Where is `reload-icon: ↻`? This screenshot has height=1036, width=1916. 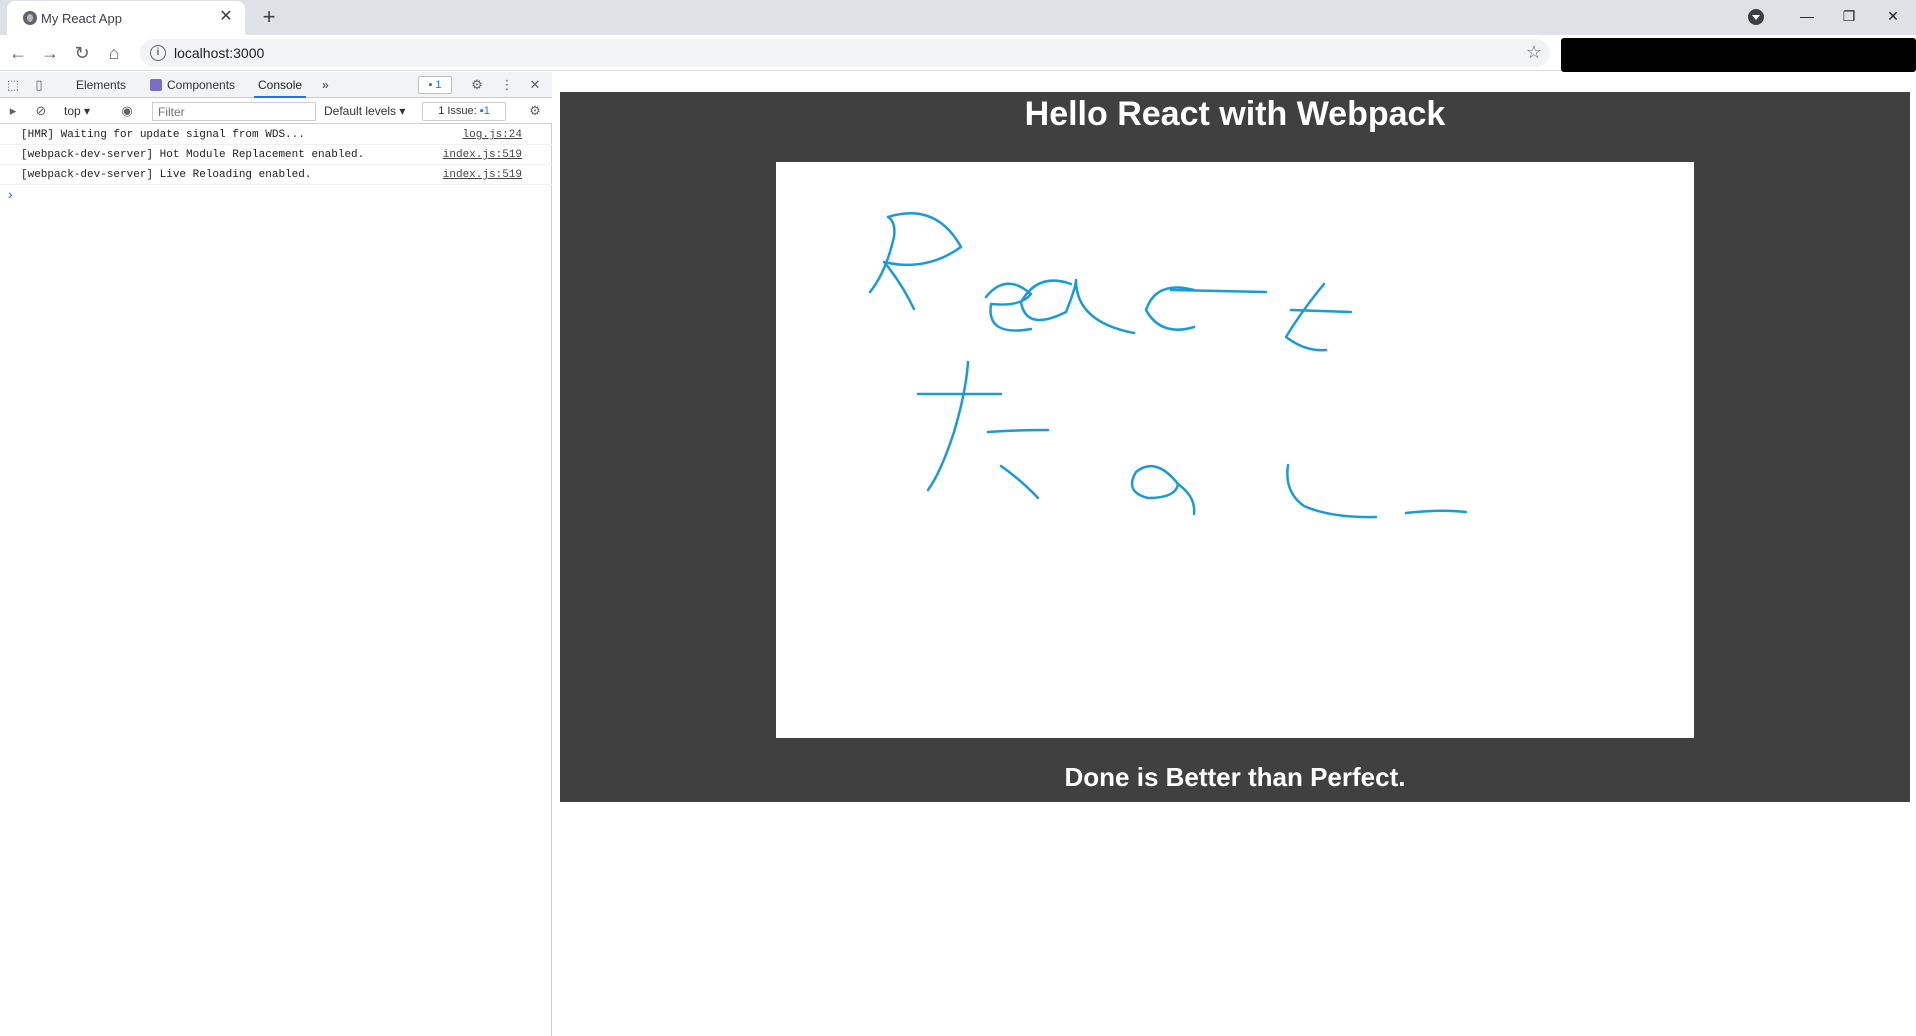 reload-icon: ↻ is located at coordinates (82, 53).